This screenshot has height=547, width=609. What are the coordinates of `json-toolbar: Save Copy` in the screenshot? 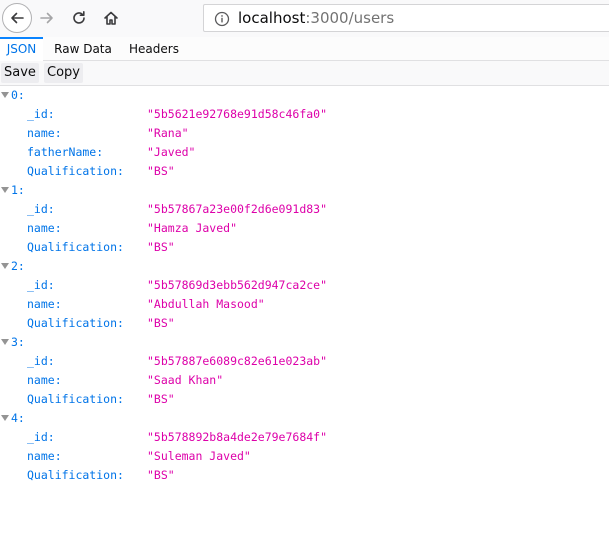 It's located at (304, 73).